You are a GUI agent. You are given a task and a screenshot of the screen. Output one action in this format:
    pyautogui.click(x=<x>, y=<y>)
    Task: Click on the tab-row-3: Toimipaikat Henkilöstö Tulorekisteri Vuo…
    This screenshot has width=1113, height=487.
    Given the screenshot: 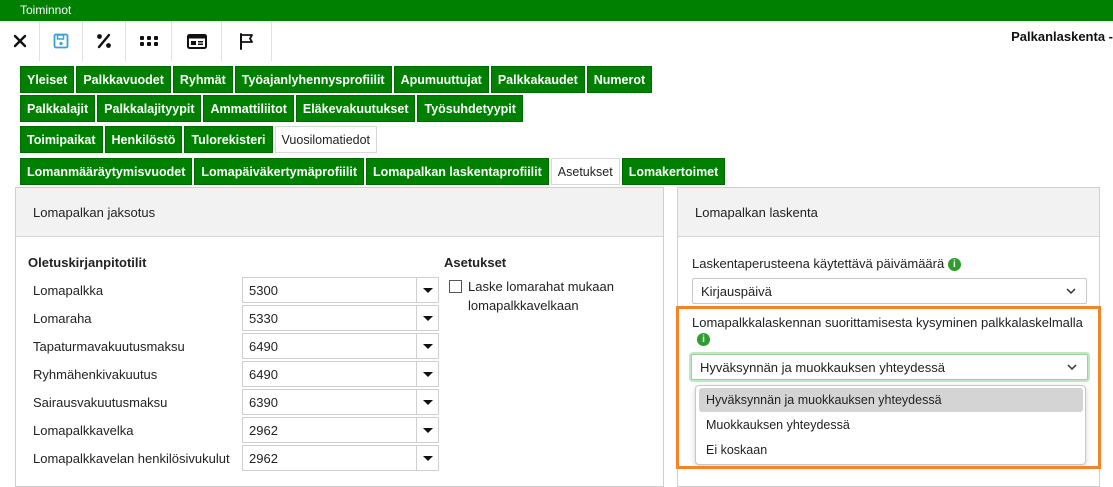 What is the action you would take?
    pyautogui.click(x=199, y=139)
    